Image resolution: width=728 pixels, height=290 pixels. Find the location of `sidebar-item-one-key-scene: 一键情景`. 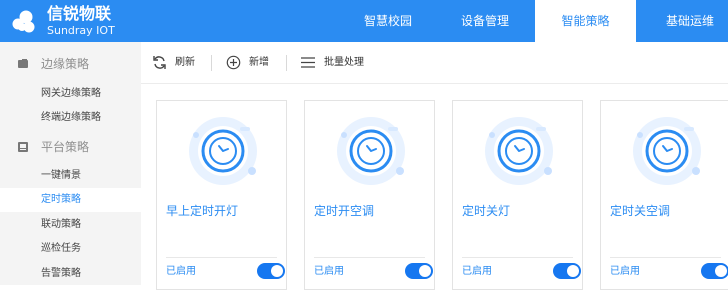

sidebar-item-one-key-scene: 一键情景 is located at coordinates (70, 176).